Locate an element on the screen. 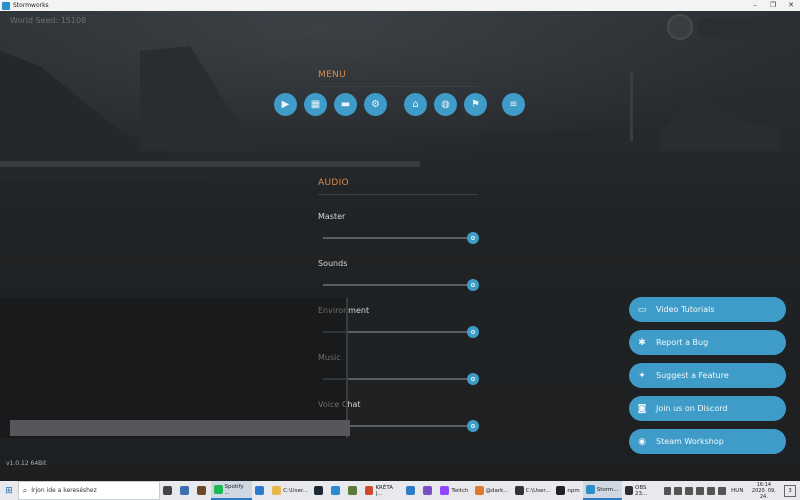 The width and height of the screenshot is (800, 500). monitor-icon: ▭ is located at coordinates (642, 309).